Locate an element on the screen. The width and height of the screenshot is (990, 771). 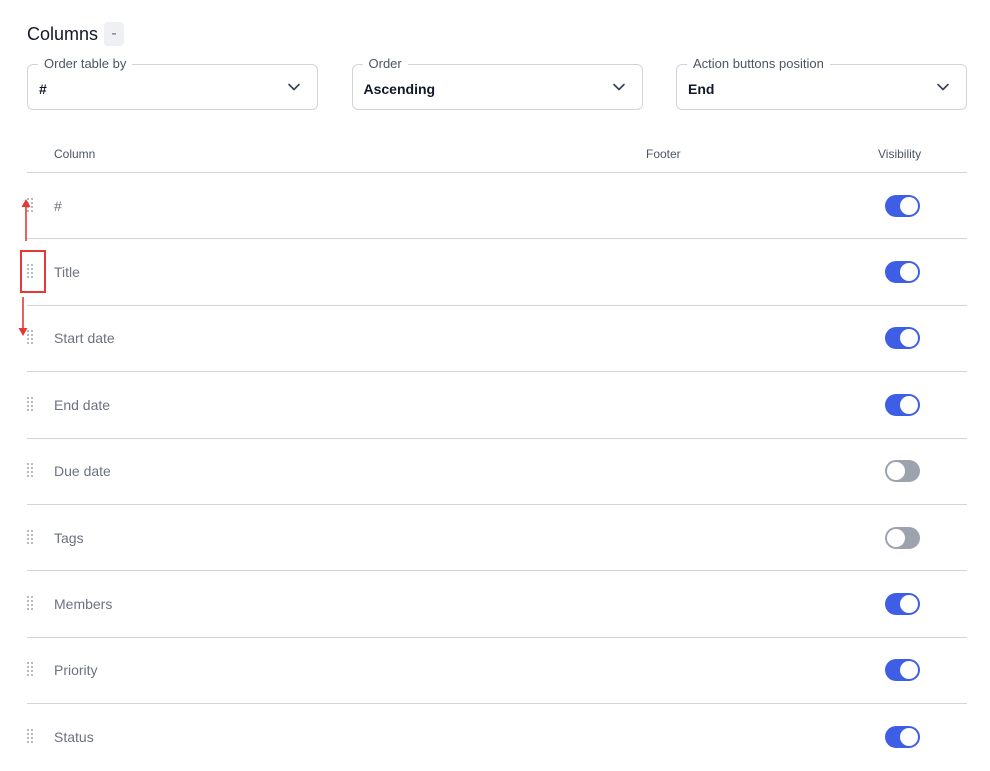
action-buttons-position-value: End is located at coordinates (701, 89).